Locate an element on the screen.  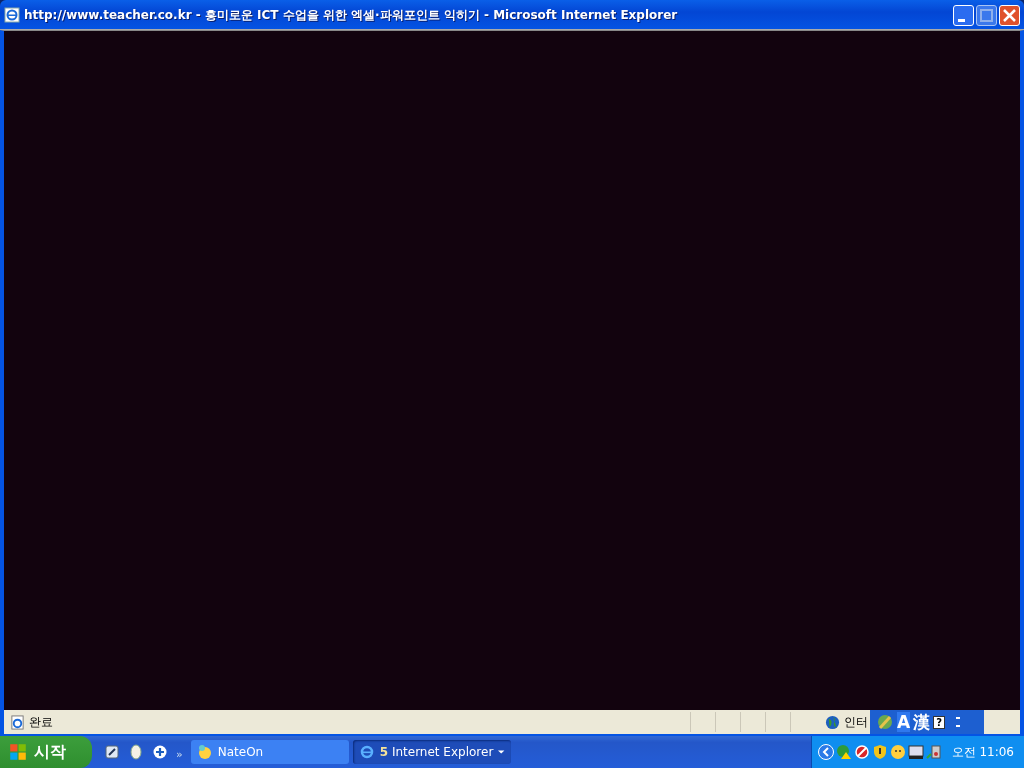
warning-icon is located at coordinates (843, 752).